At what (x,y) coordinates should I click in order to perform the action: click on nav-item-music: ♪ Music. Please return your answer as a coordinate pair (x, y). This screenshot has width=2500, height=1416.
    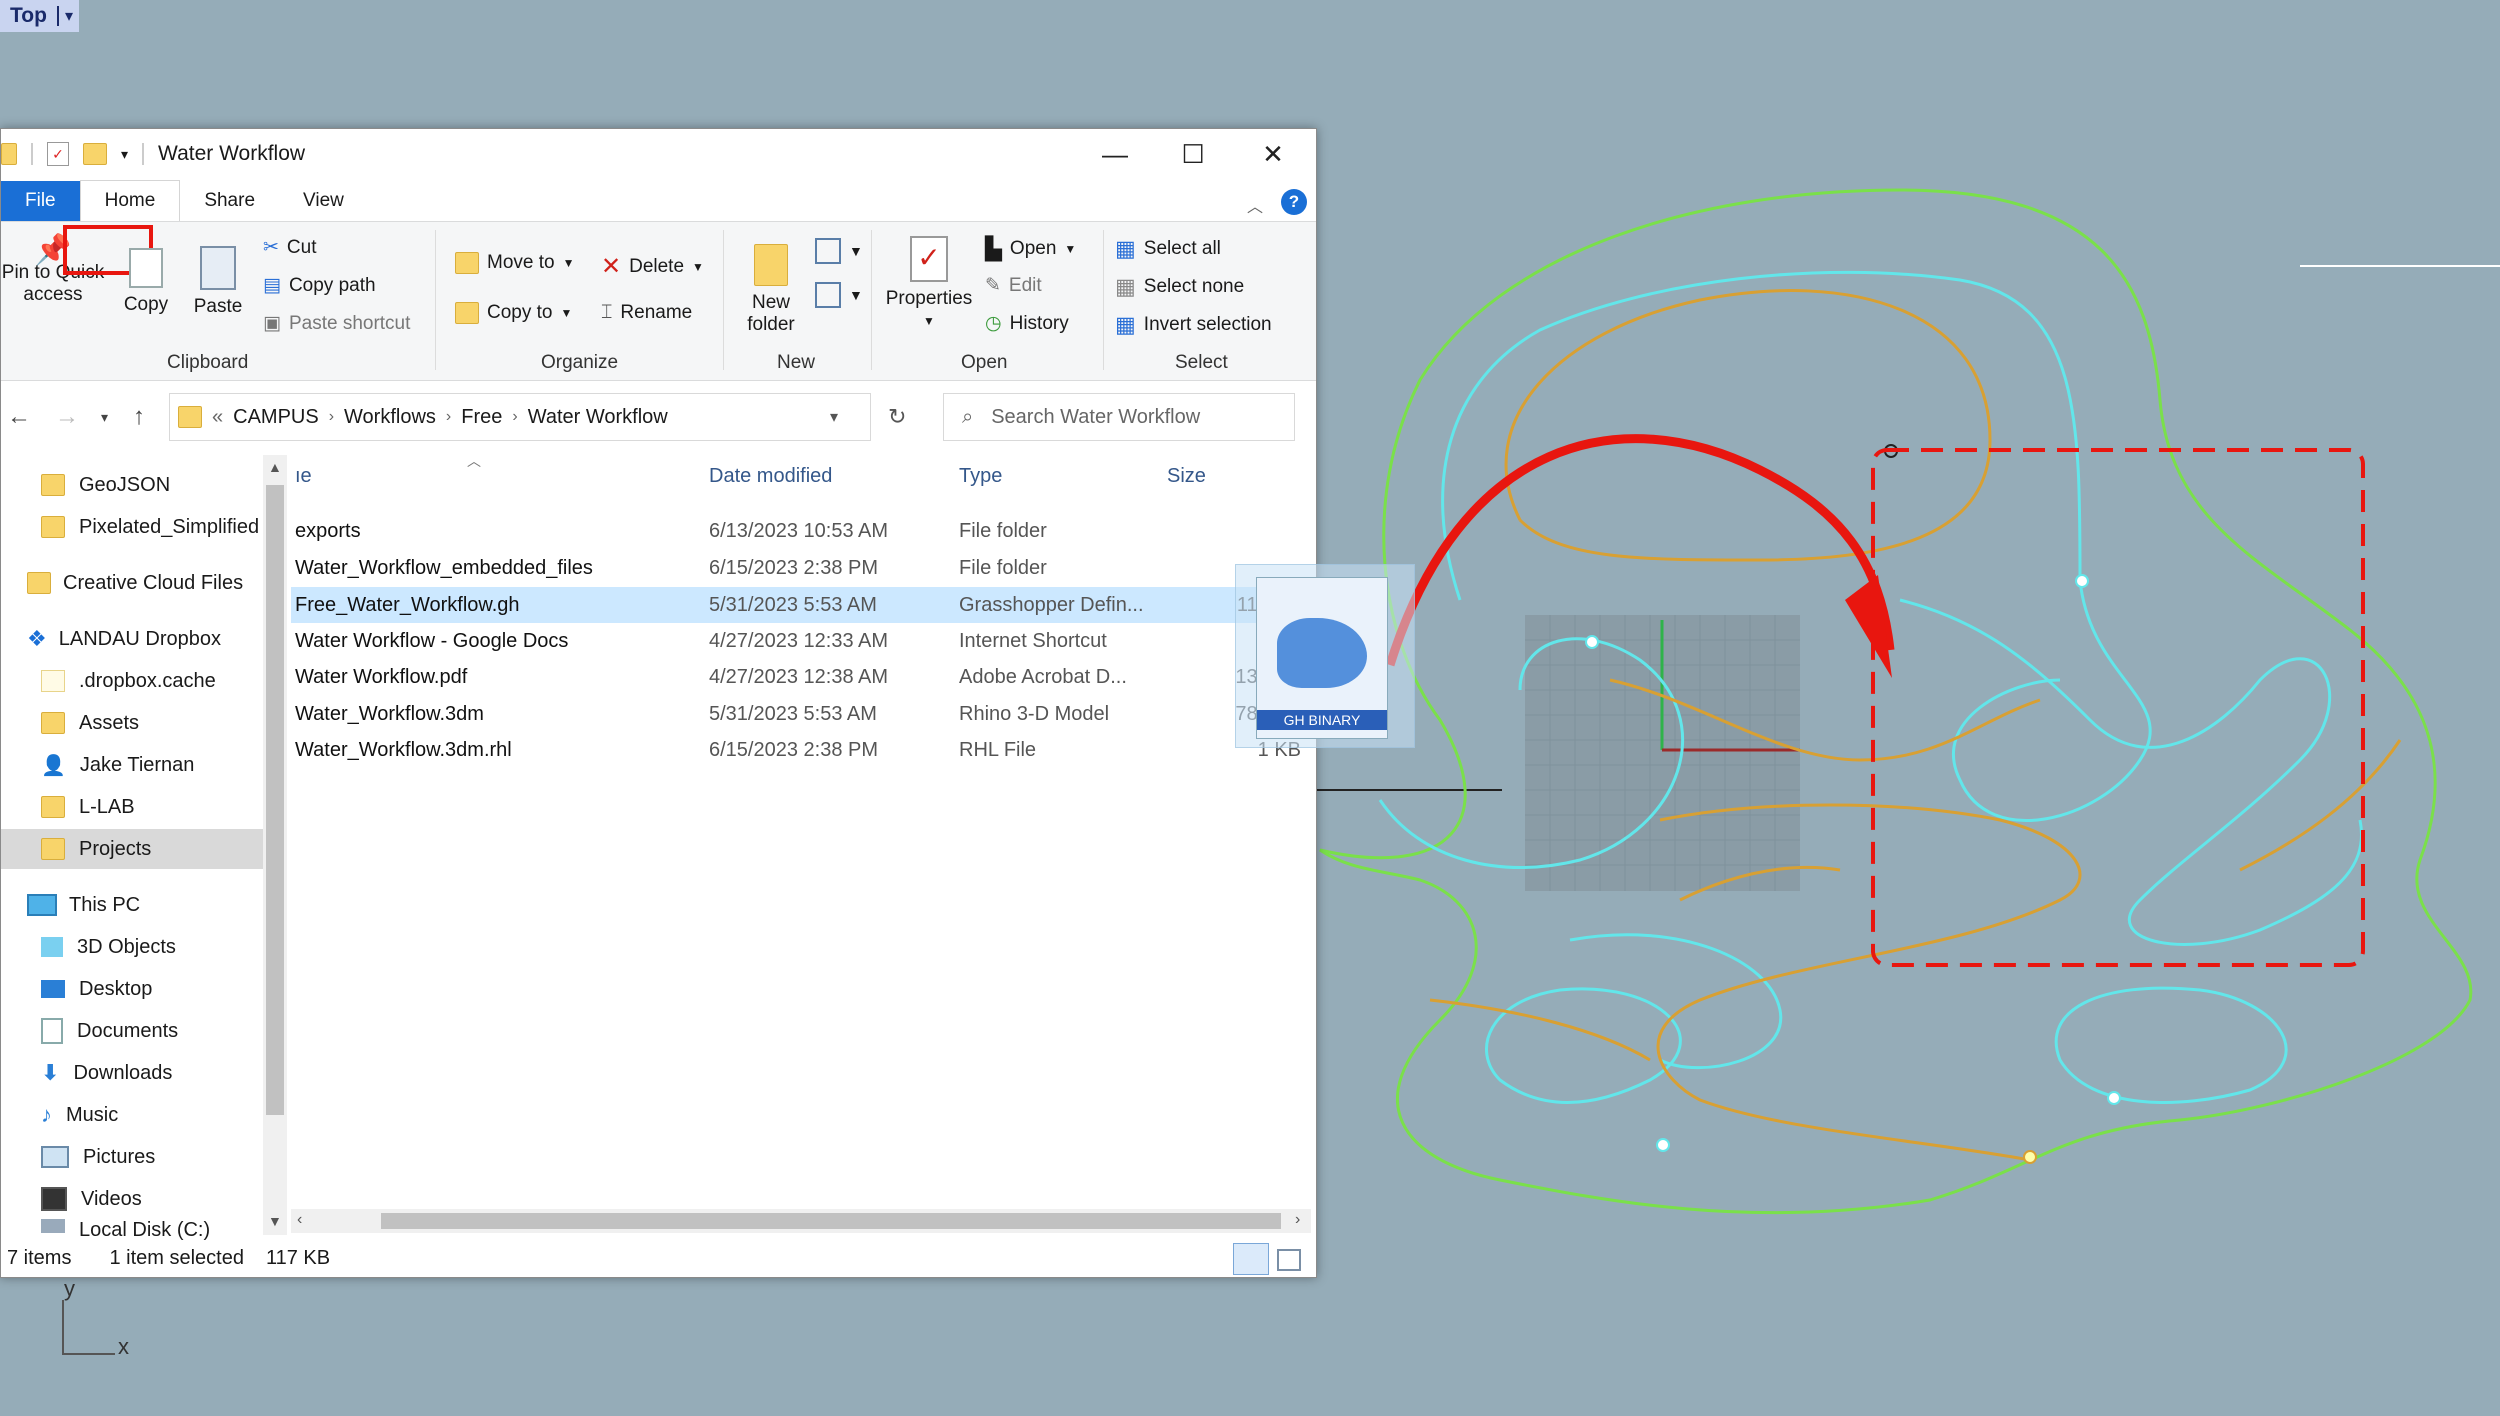
    Looking at the image, I should click on (132, 1115).